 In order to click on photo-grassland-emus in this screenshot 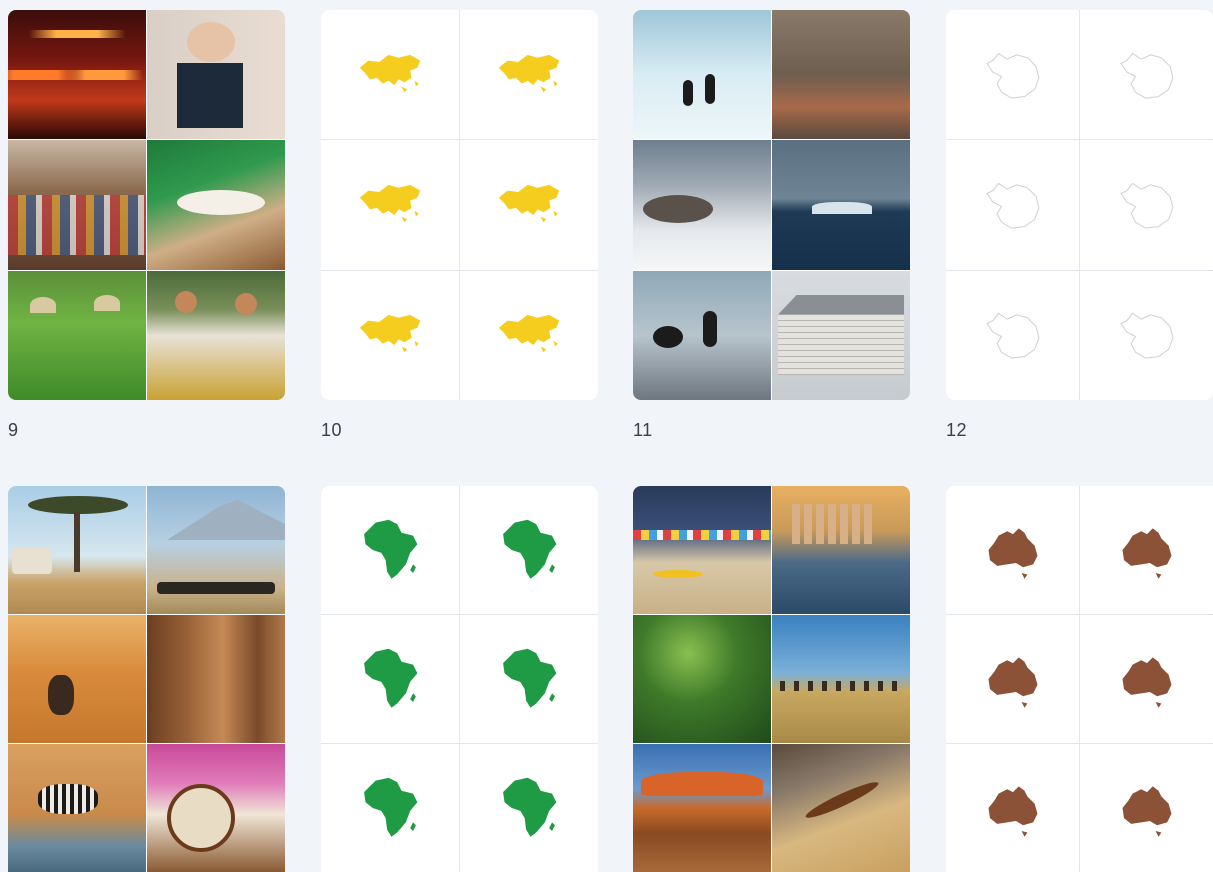, I will do `click(841, 679)`.